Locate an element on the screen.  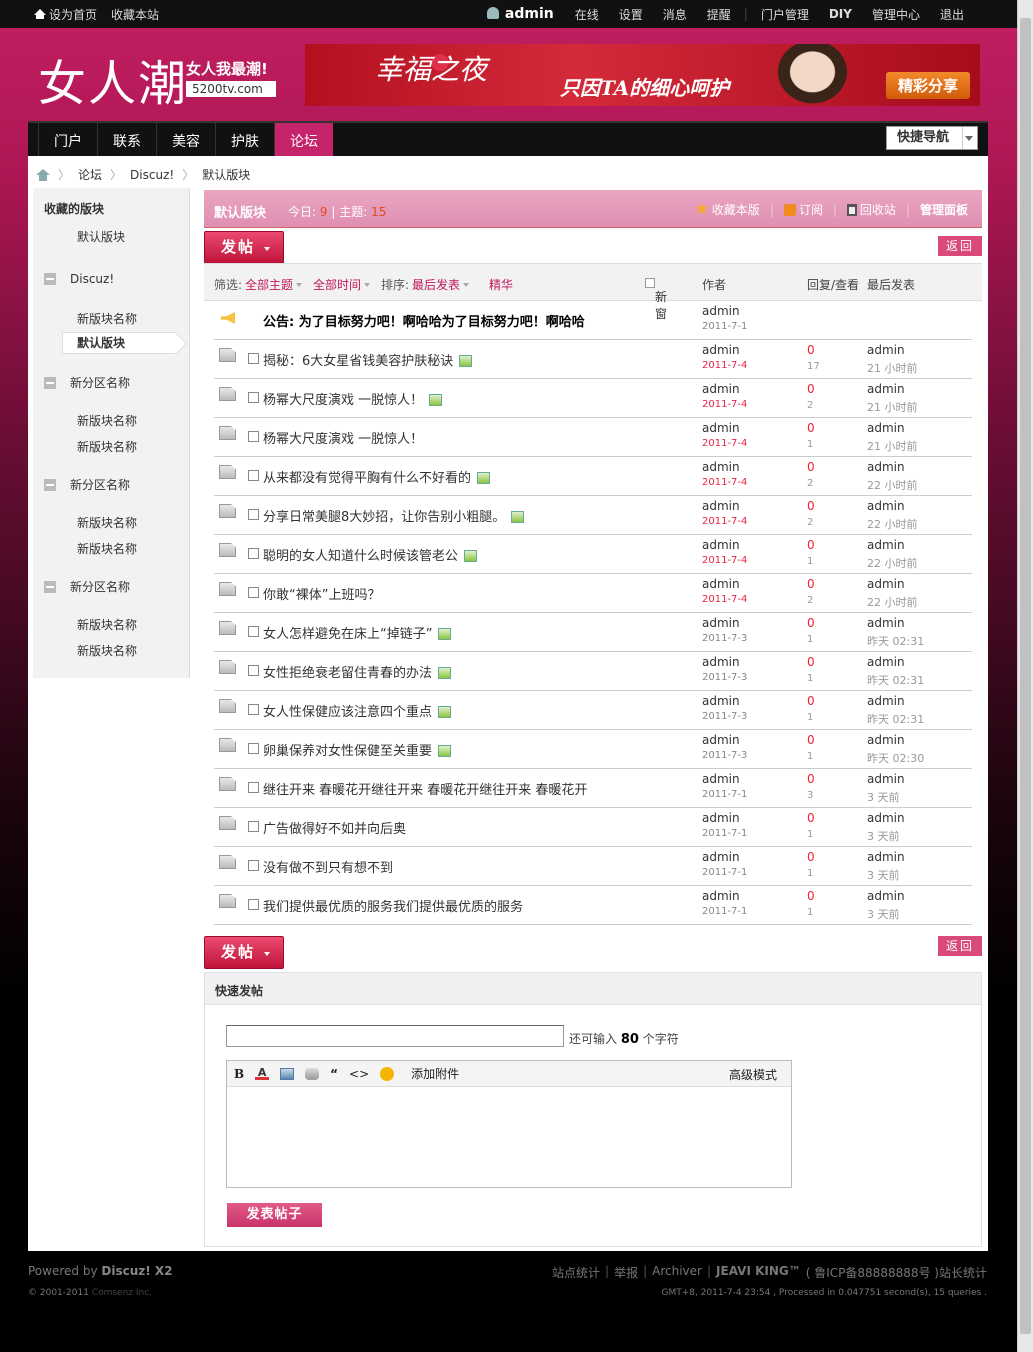
footer-link: 举报 is located at coordinates (626, 1272).